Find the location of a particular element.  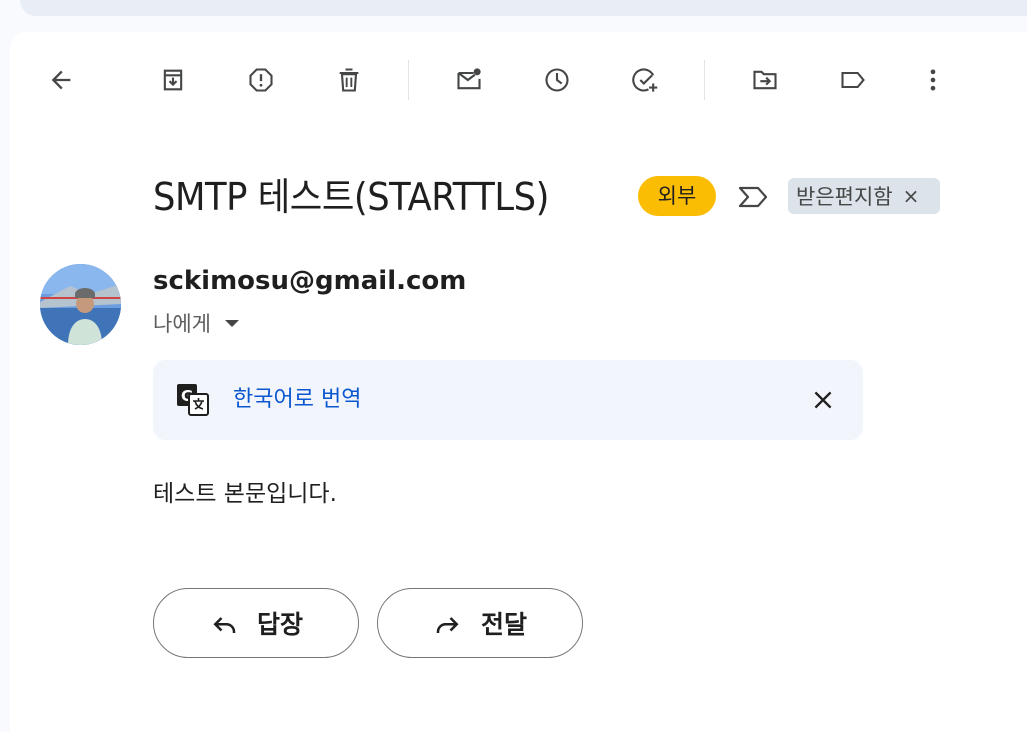

snooze-icon is located at coordinates (557, 80).